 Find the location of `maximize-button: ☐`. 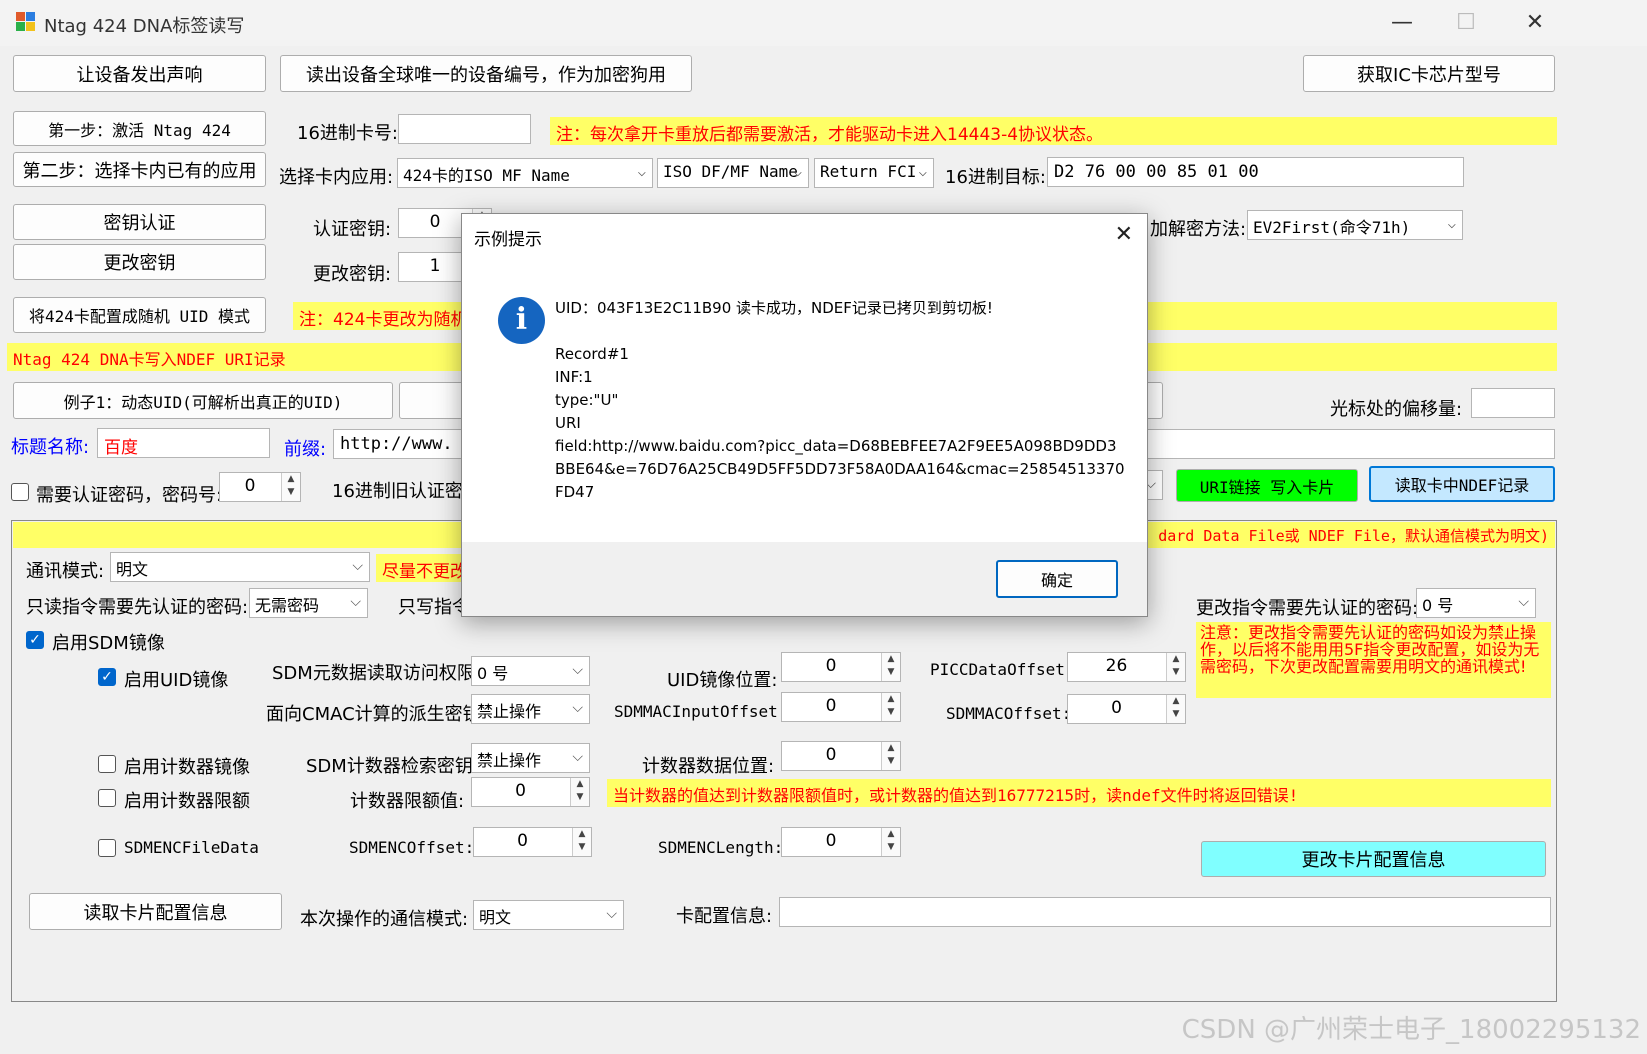

maximize-button: ☐ is located at coordinates (1466, 23).